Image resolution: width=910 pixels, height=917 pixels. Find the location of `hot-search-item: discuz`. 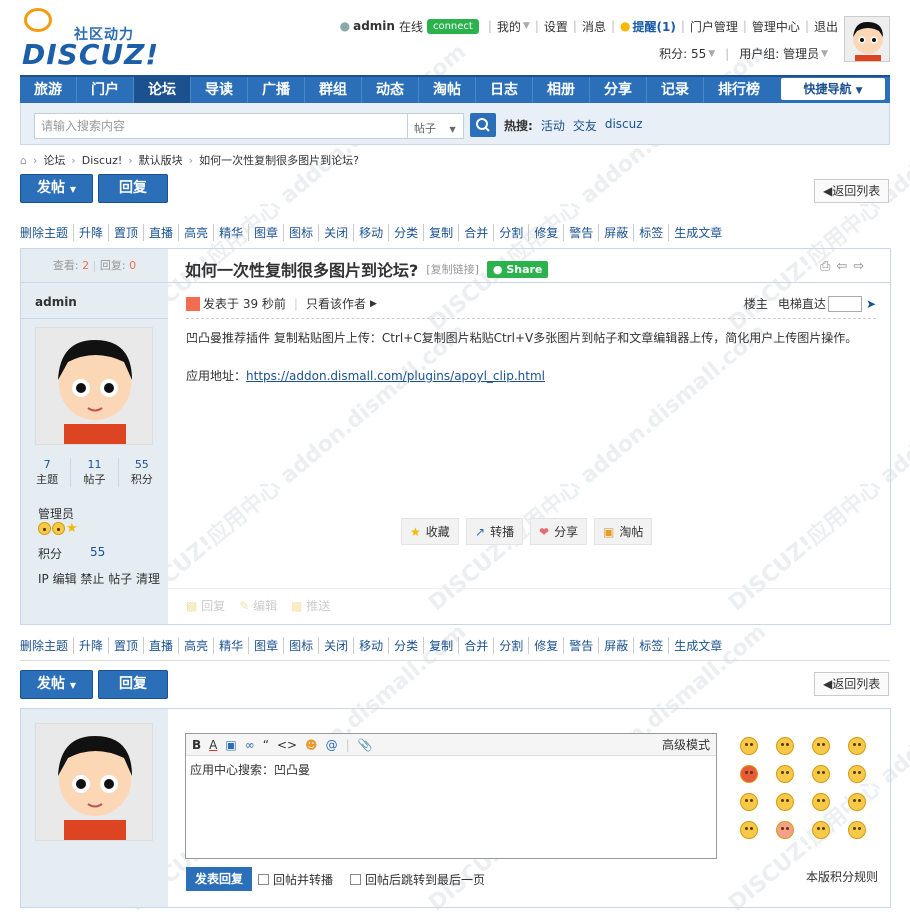

hot-search-item: discuz is located at coordinates (624, 125).